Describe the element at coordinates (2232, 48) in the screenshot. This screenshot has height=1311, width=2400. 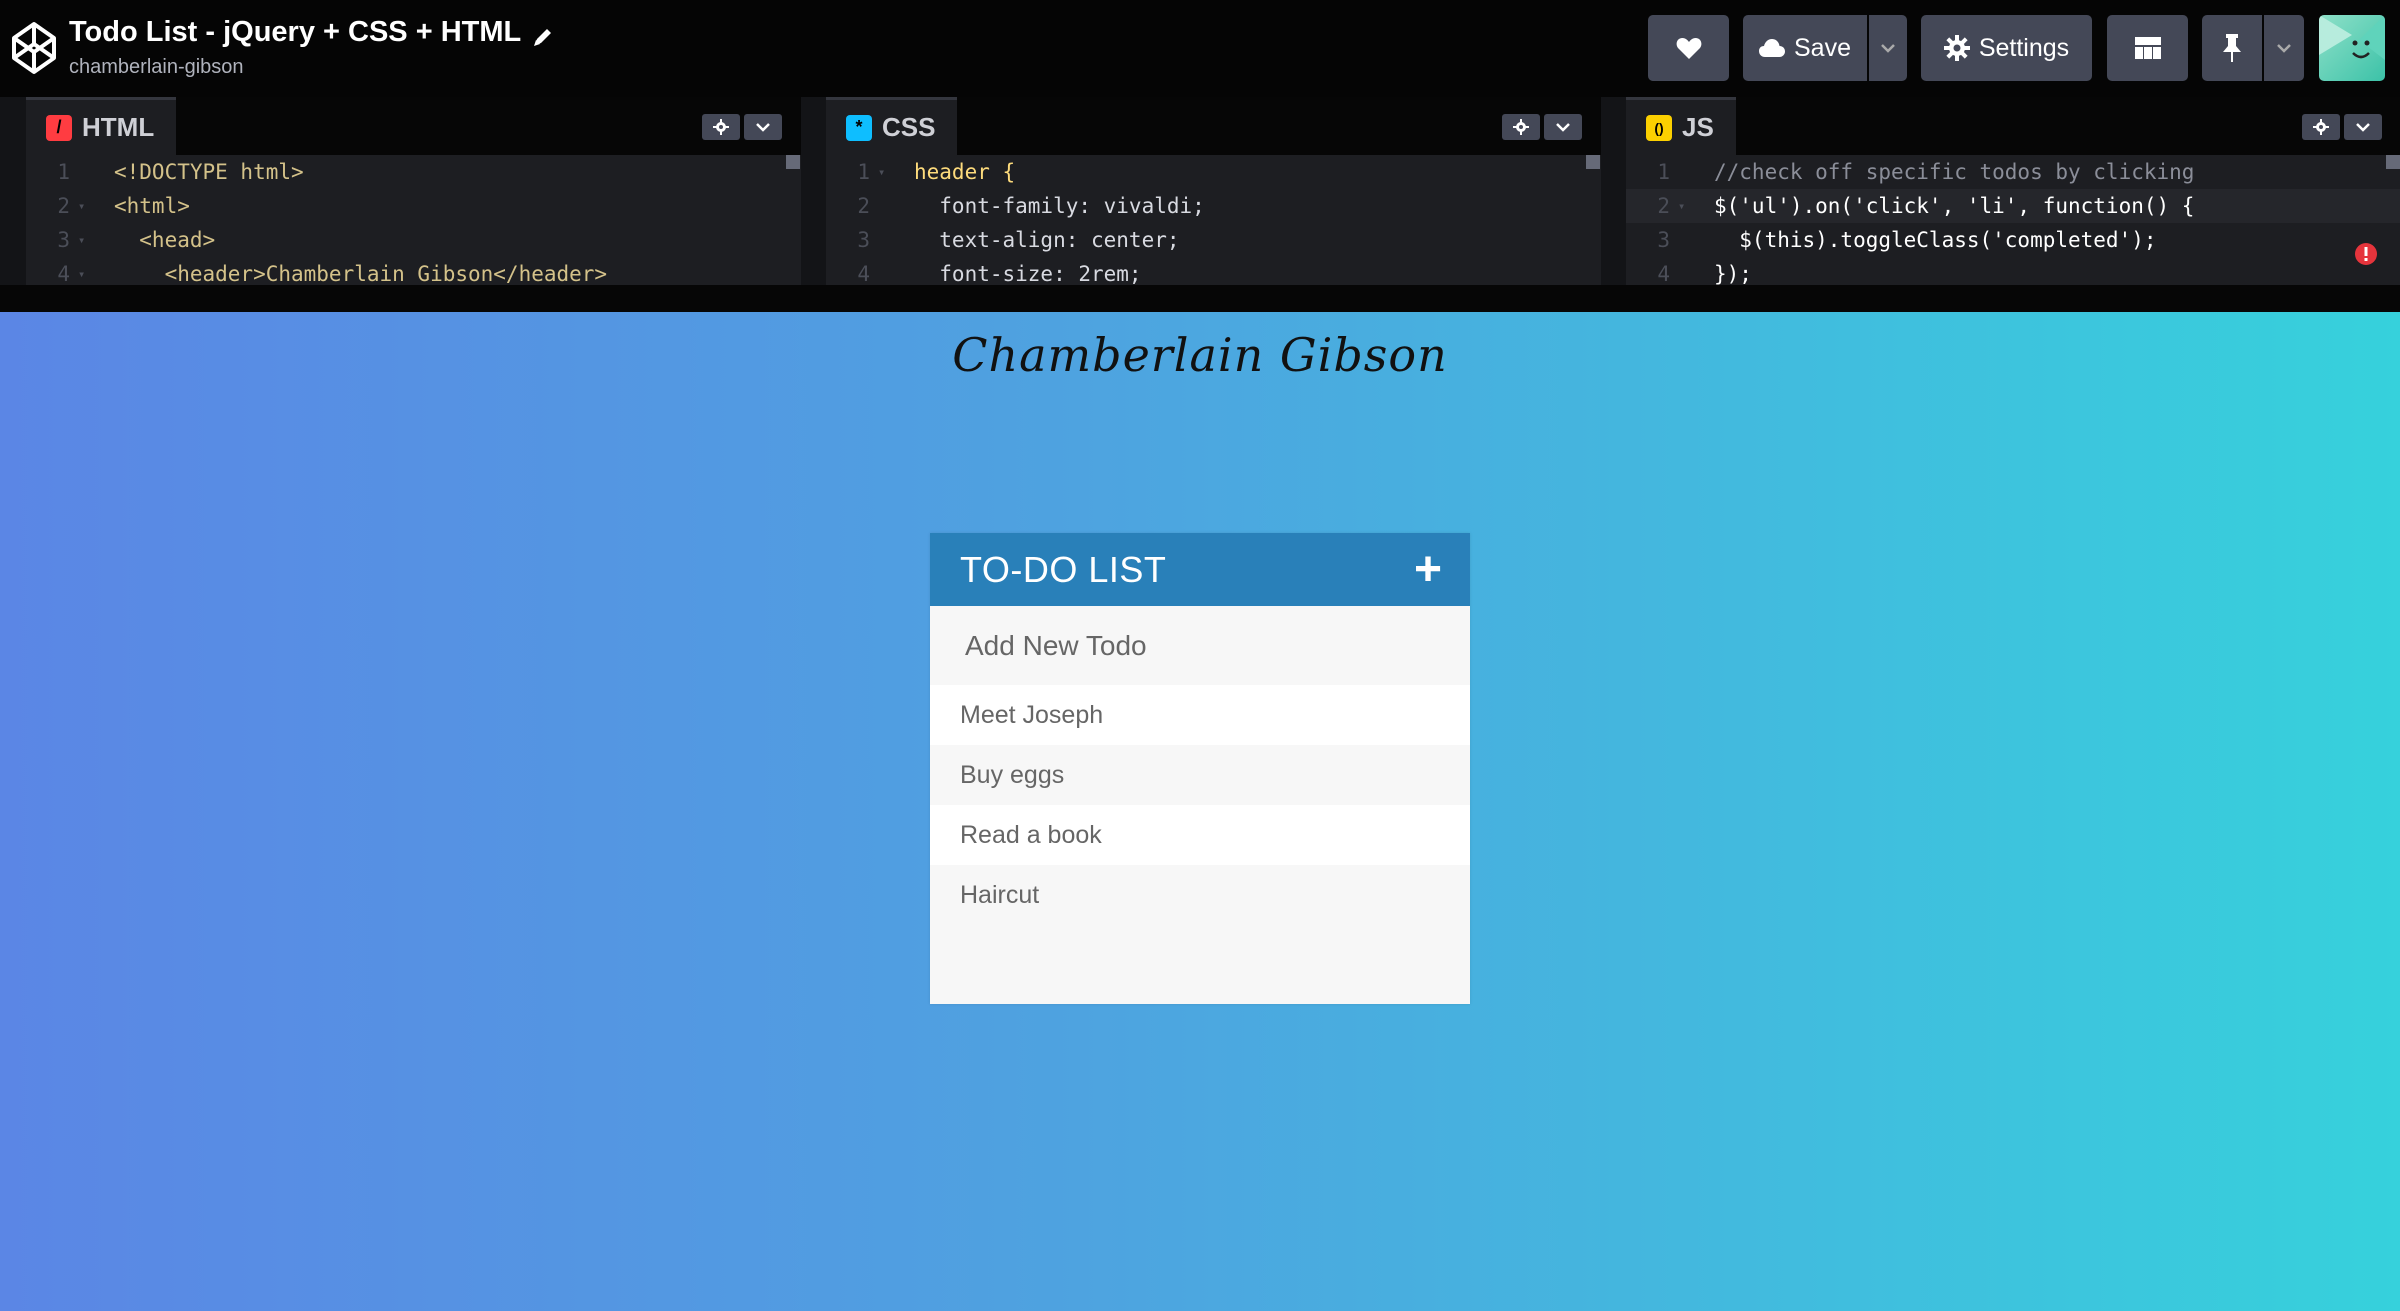
I see `pin-button` at that location.